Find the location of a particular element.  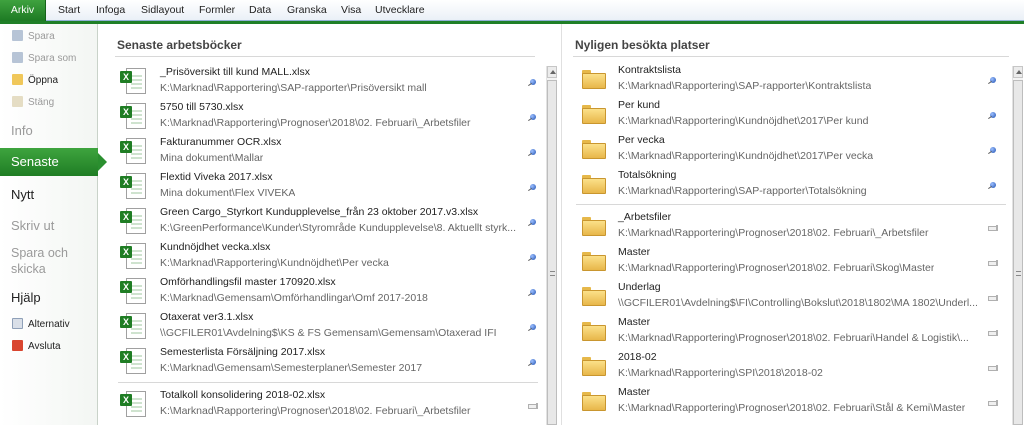

places-scrollbar is located at coordinates (1017, 245).